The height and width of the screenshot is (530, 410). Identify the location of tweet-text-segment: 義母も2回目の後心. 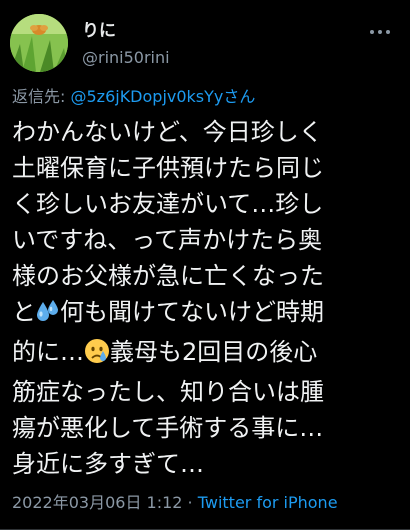
(214, 352).